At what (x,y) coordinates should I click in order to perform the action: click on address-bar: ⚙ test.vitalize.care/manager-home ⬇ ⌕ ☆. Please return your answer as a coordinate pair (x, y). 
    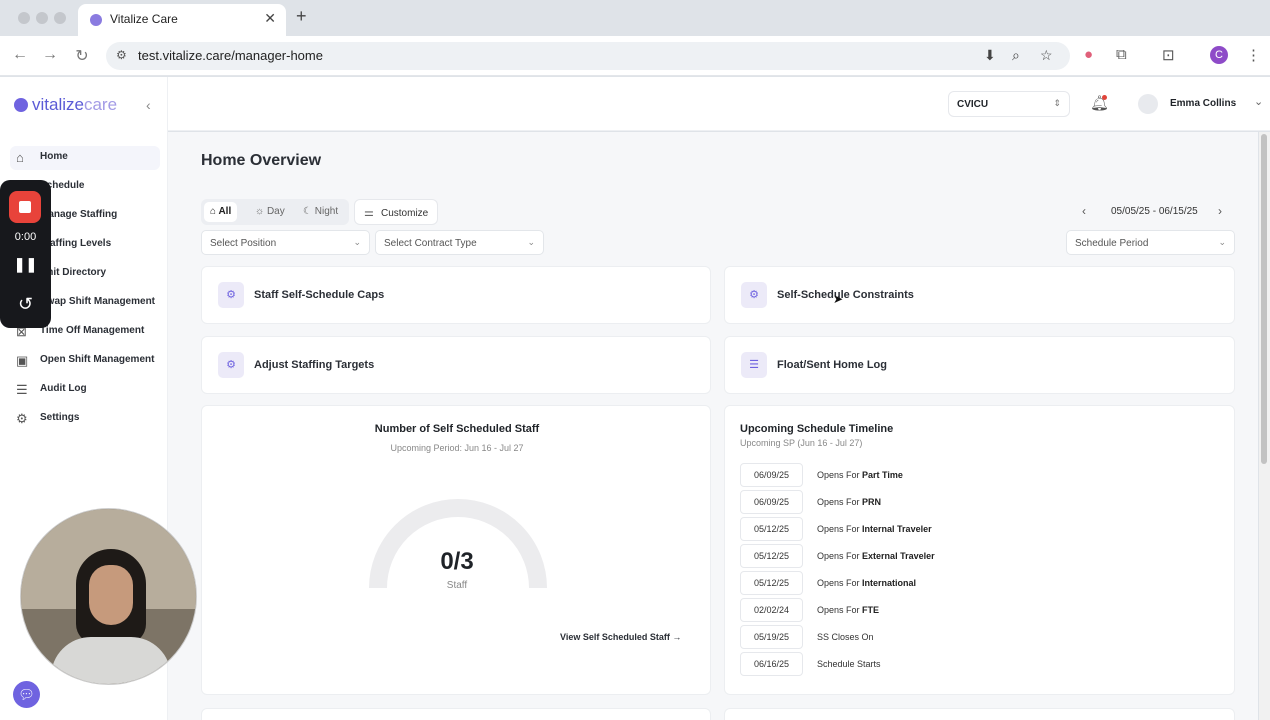
    Looking at the image, I should click on (588, 56).